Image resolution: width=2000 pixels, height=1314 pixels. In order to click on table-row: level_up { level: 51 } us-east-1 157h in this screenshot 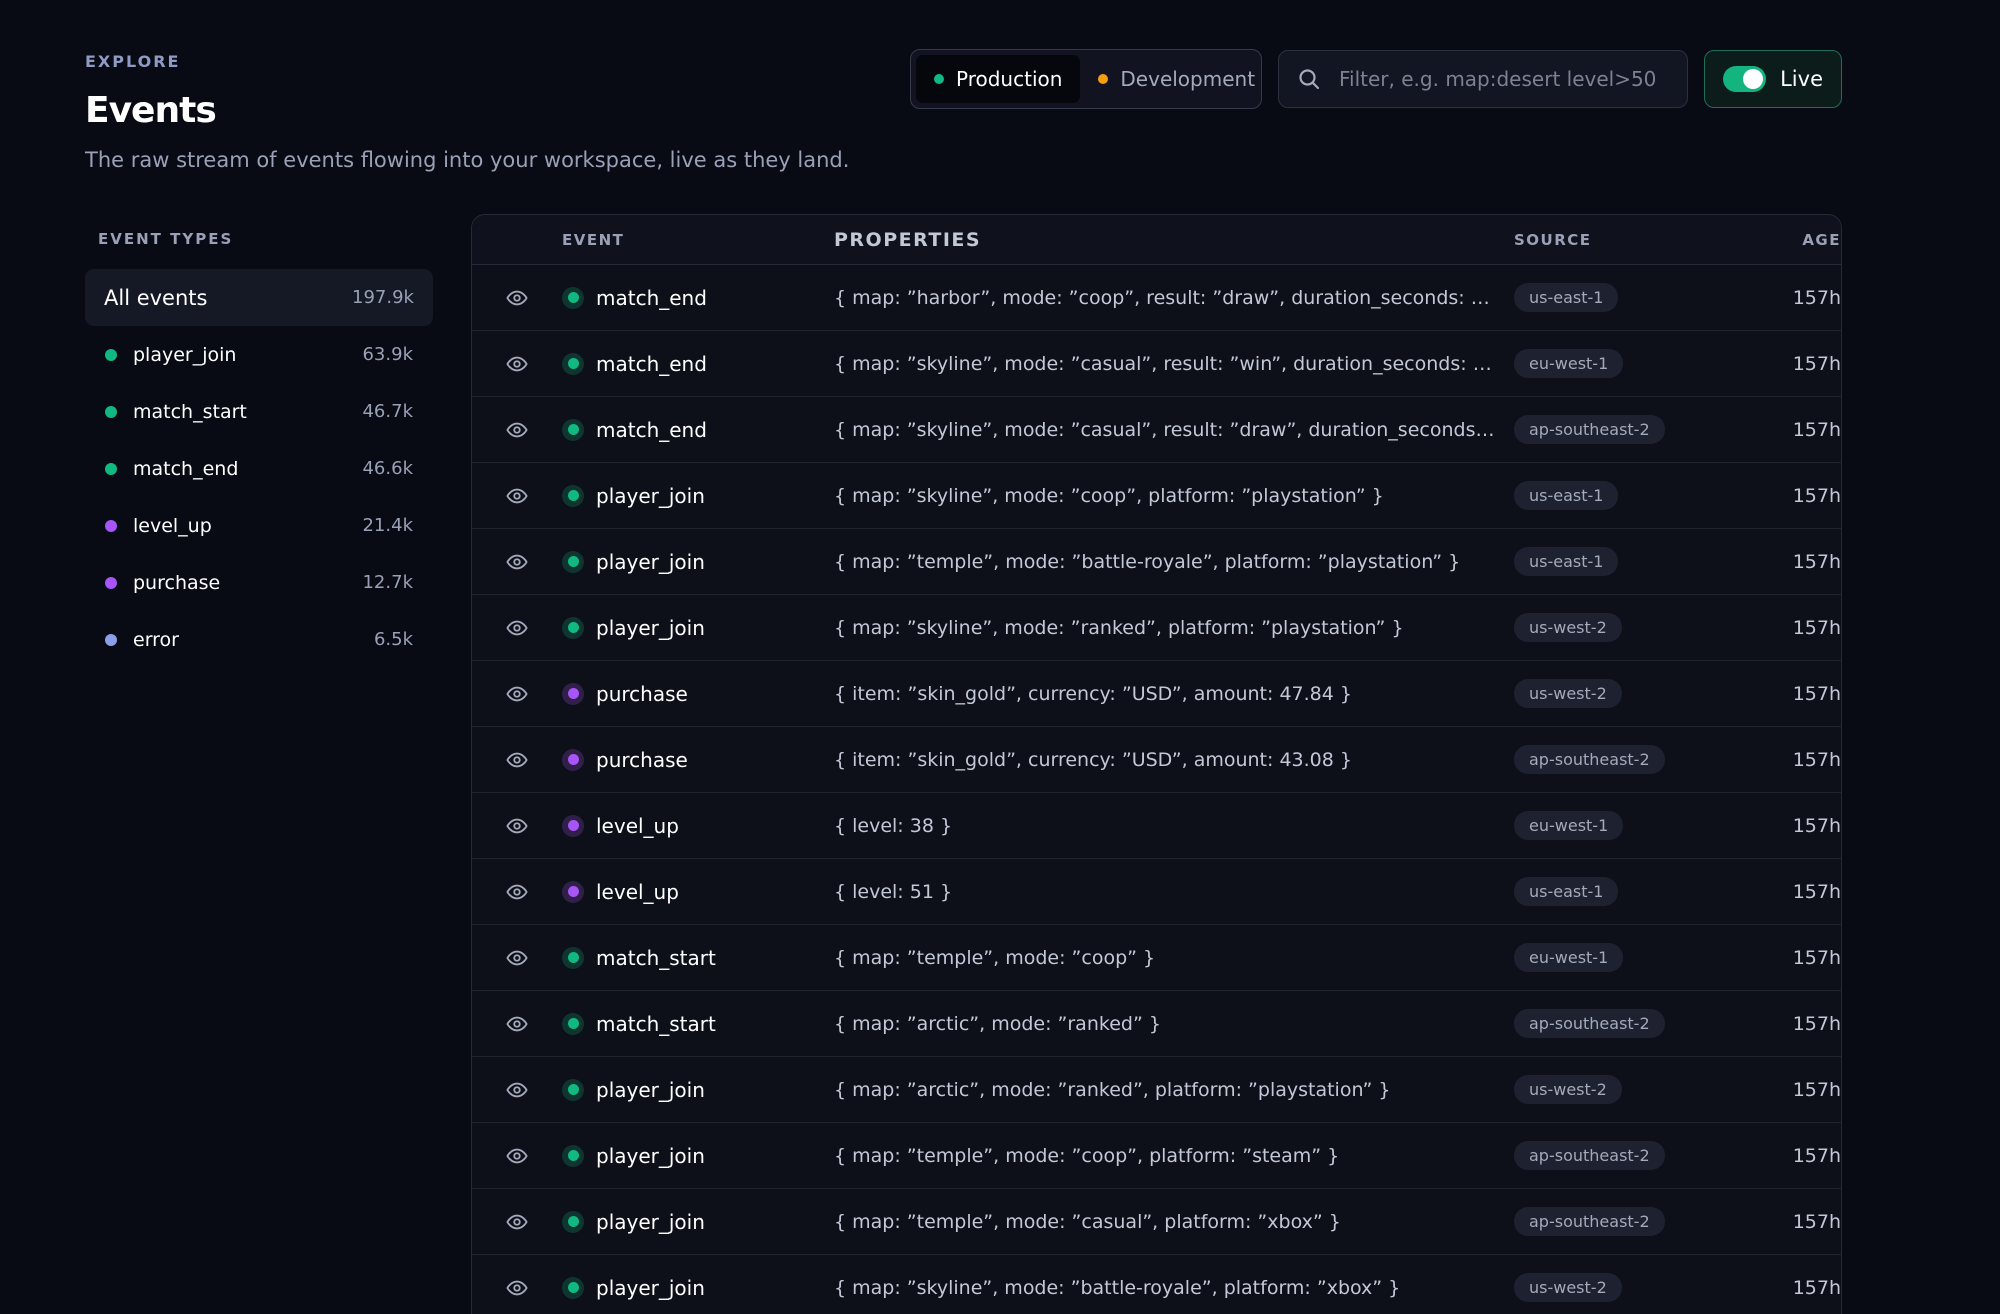, I will do `click(1156, 892)`.